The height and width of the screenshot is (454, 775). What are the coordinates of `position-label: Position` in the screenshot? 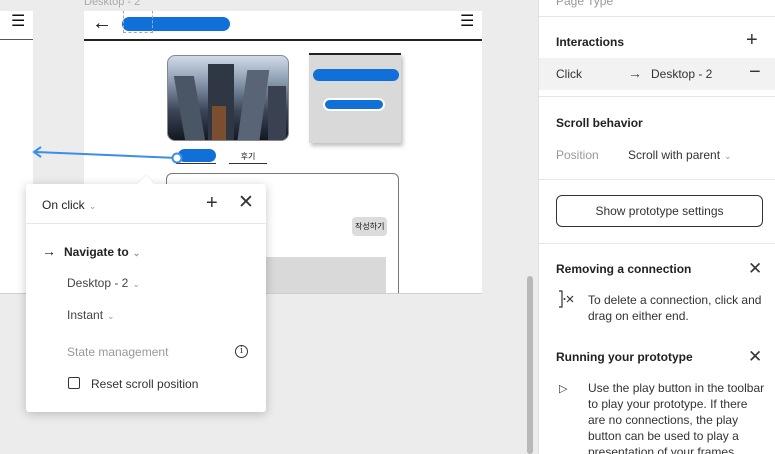 It's located at (577, 155).